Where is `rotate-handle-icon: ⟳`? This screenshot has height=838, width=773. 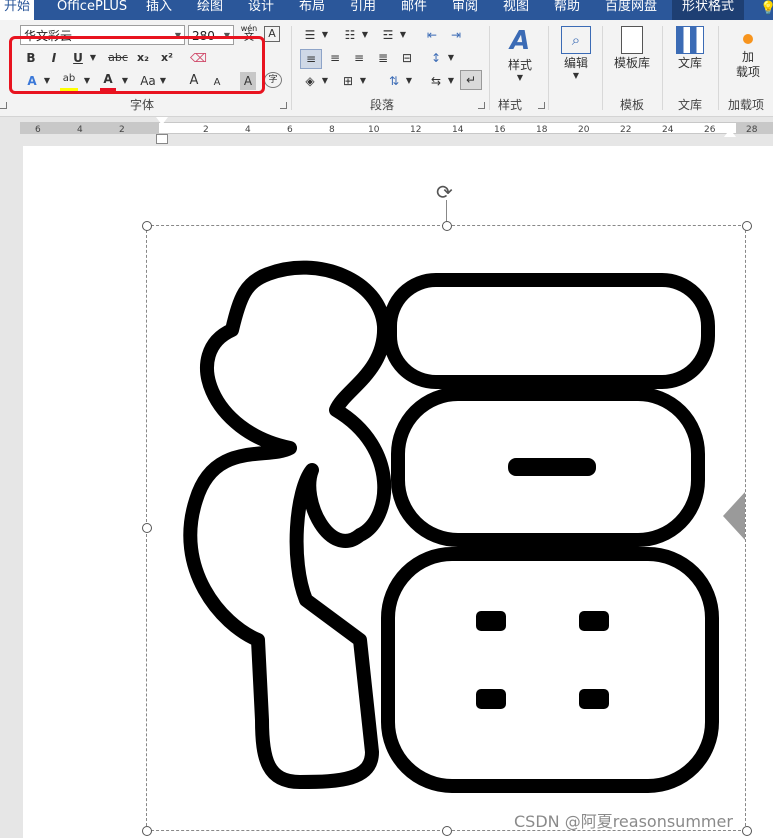
rotate-handle-icon: ⟳ is located at coordinates (444, 192).